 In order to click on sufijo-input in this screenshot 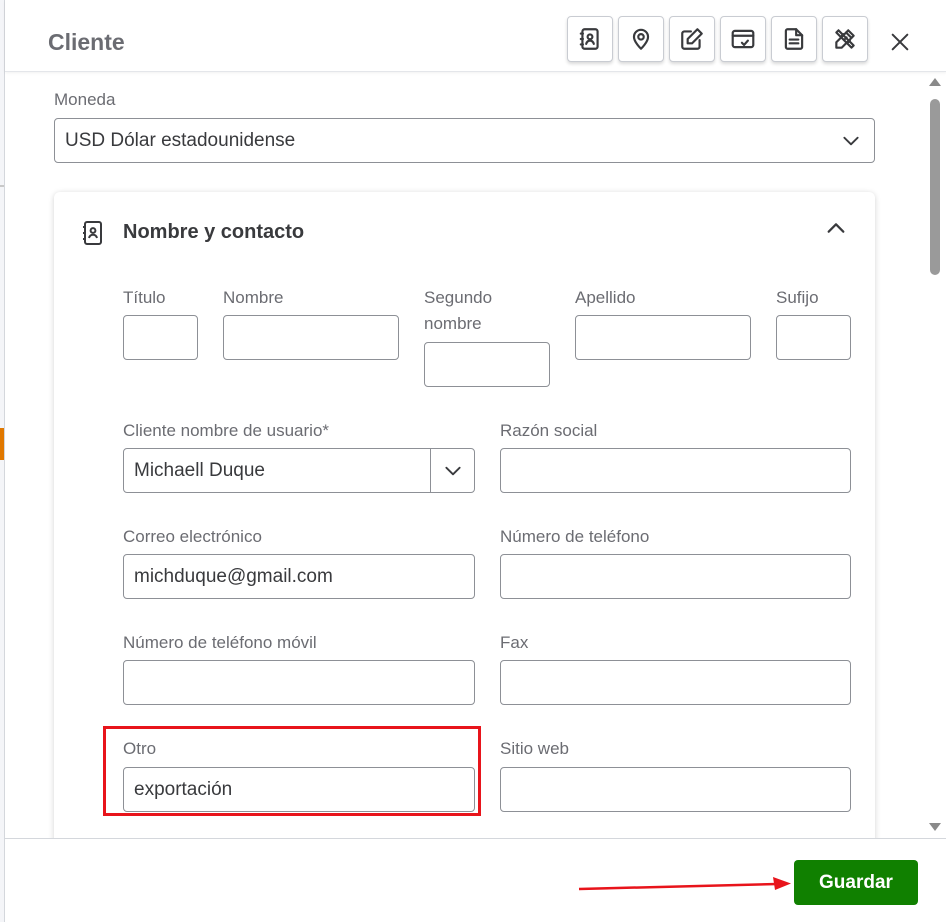, I will do `click(813, 337)`.